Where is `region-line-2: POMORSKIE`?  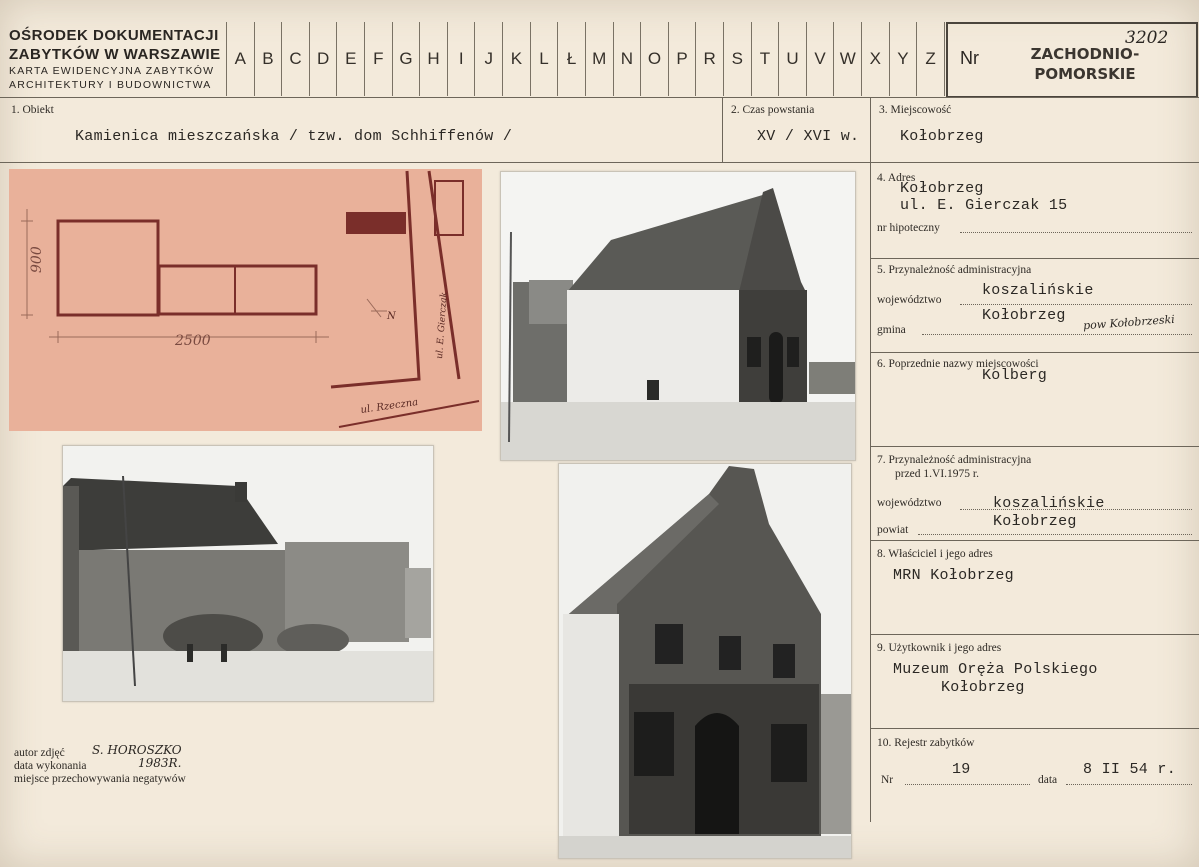
region-line-2: POMORSKIE is located at coordinates (1085, 74).